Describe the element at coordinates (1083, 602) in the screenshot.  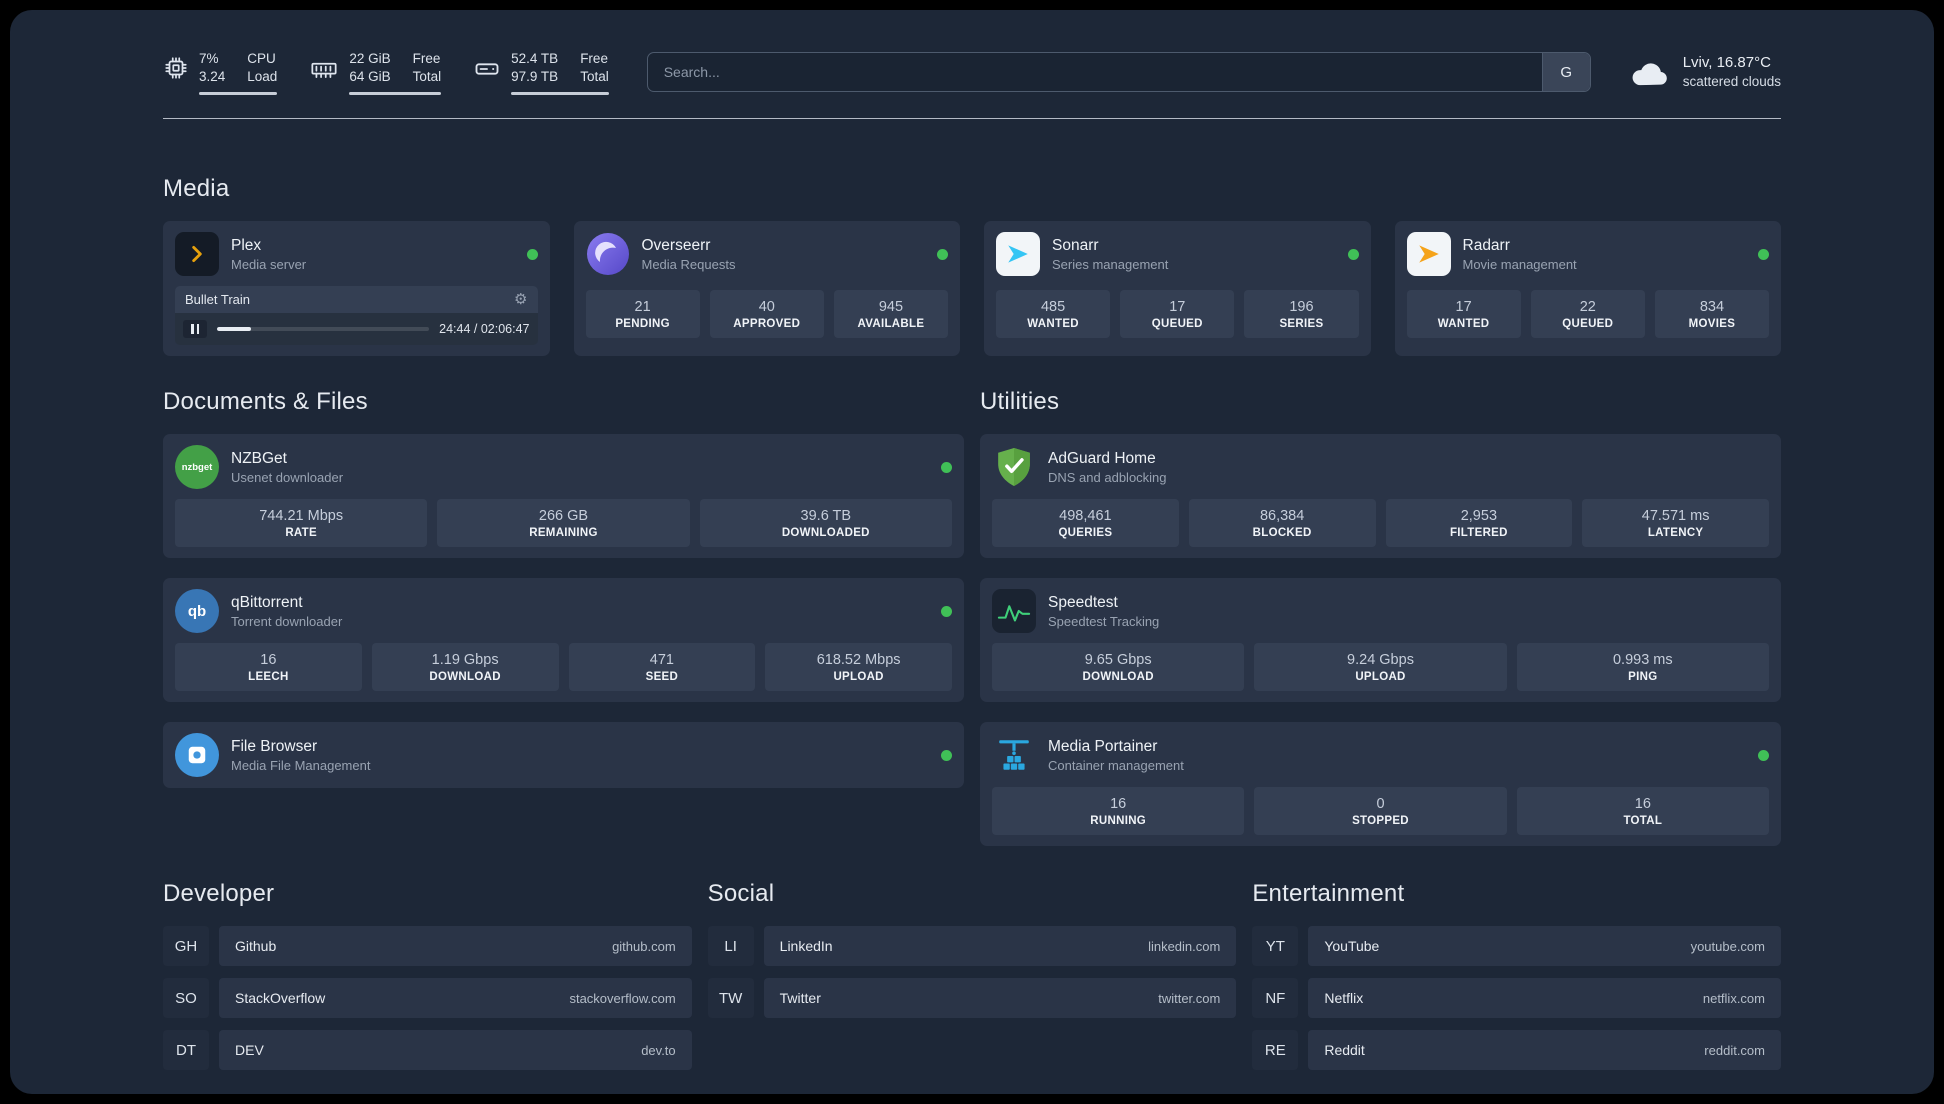
I see `app-name: Speedtest` at that location.